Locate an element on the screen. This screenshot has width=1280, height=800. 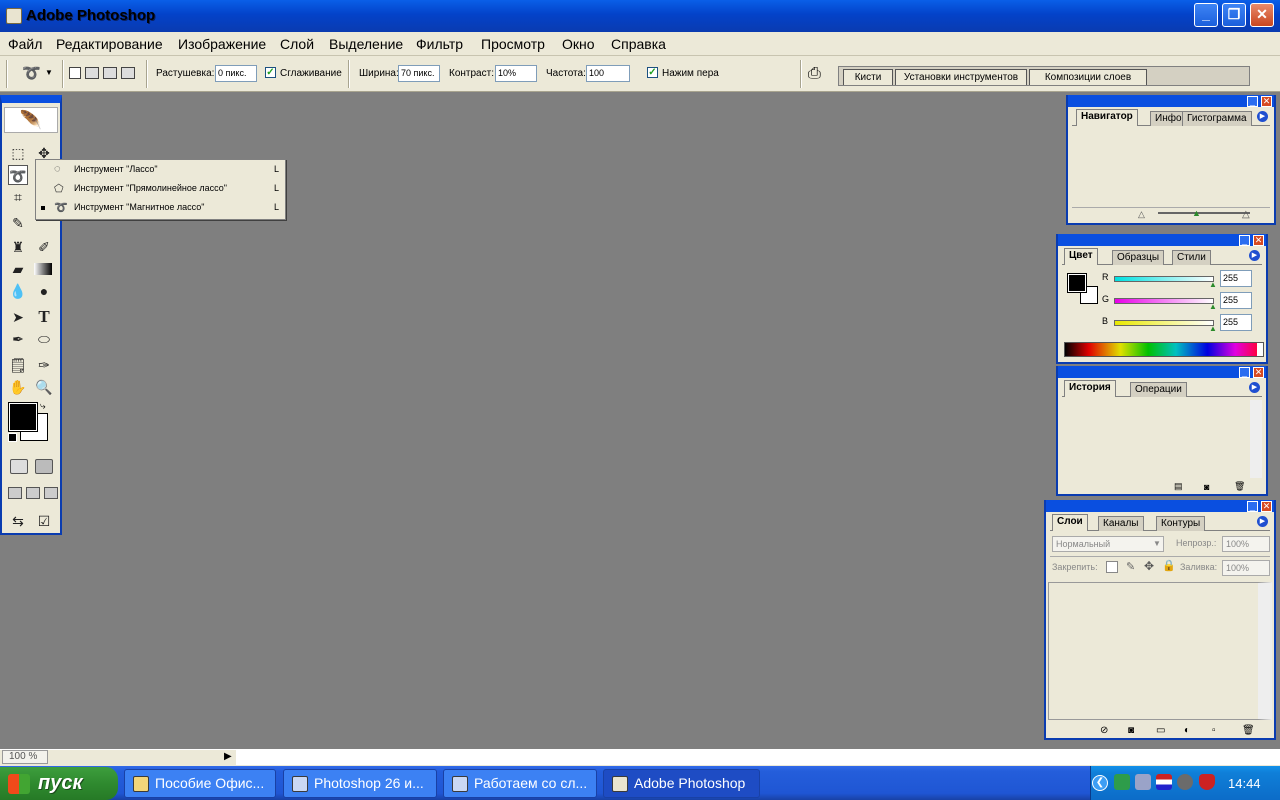
history-brush-icon: ✐ is located at coordinates (44, 247).